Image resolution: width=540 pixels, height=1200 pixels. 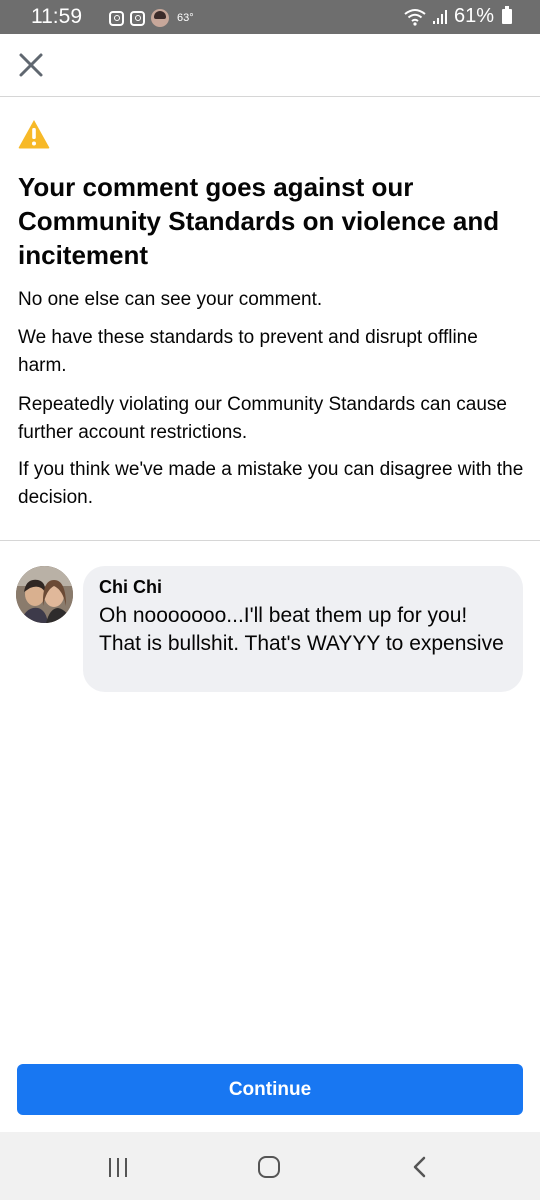 I want to click on system-nav-bar, so click(x=270, y=1166).